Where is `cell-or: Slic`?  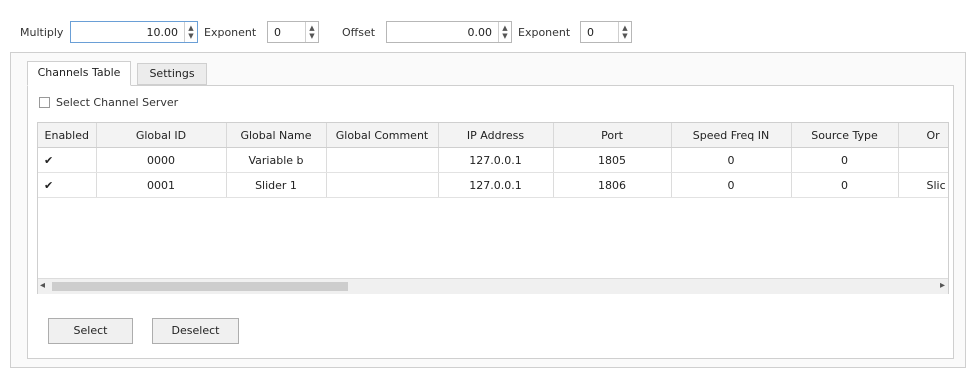 cell-or: Slic is located at coordinates (923, 185).